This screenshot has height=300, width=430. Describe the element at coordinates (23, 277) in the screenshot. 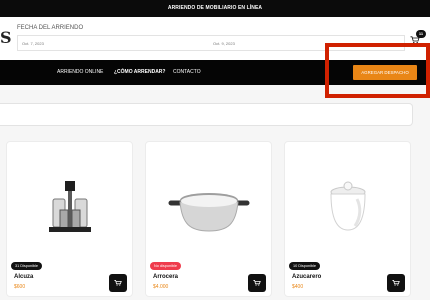

I see `product-name: Alcuza` at that location.